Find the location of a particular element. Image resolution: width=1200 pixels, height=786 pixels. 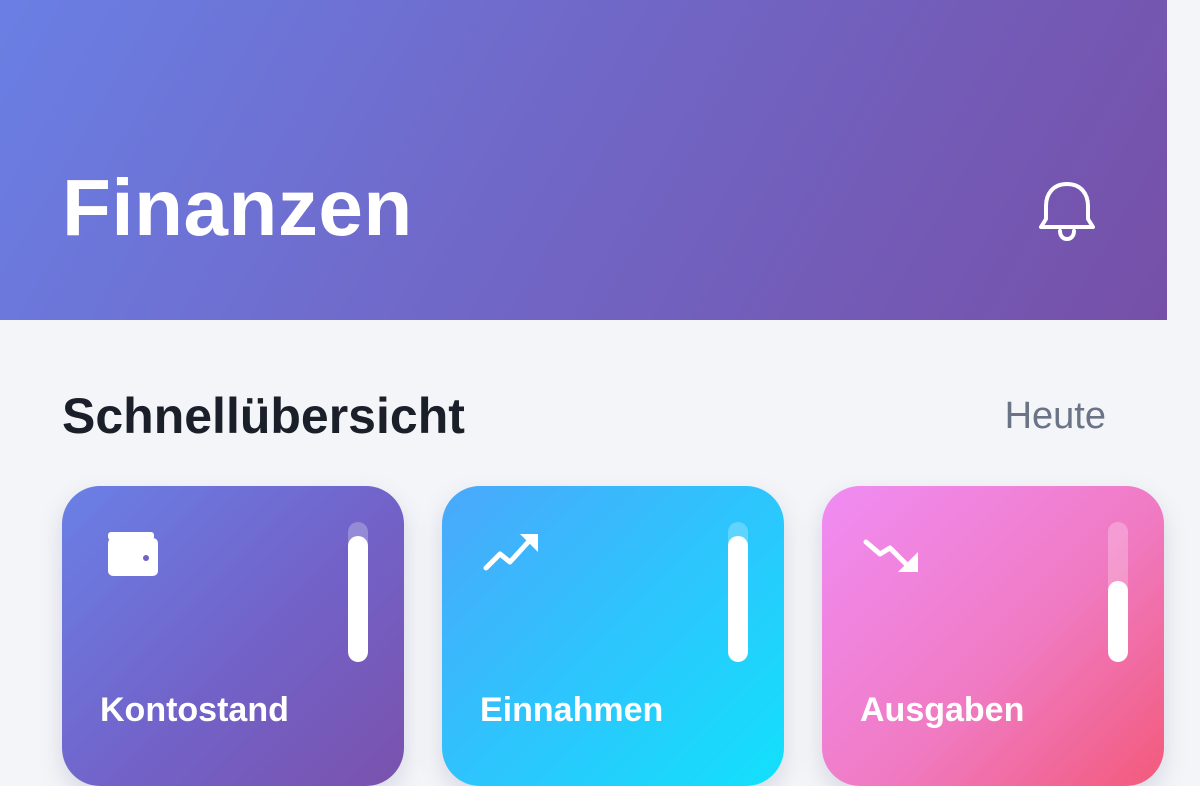

page-title: Finanzen is located at coordinates (237, 207).